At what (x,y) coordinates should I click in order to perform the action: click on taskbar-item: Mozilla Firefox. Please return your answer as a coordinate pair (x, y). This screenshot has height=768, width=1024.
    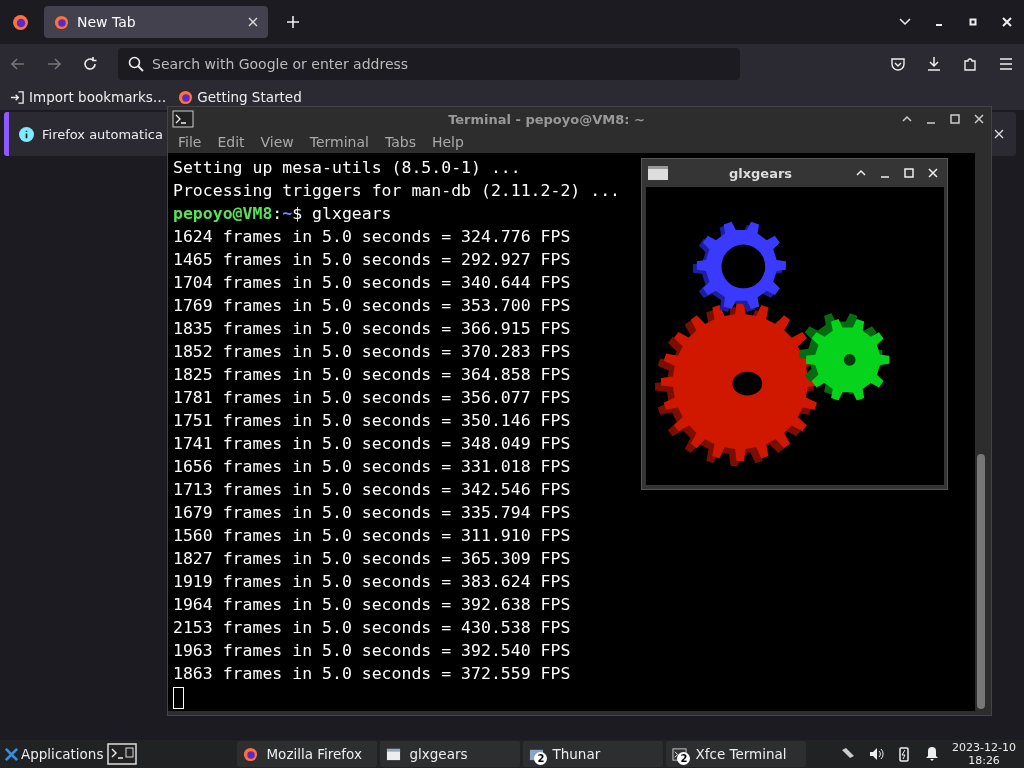
    Looking at the image, I should click on (307, 754).